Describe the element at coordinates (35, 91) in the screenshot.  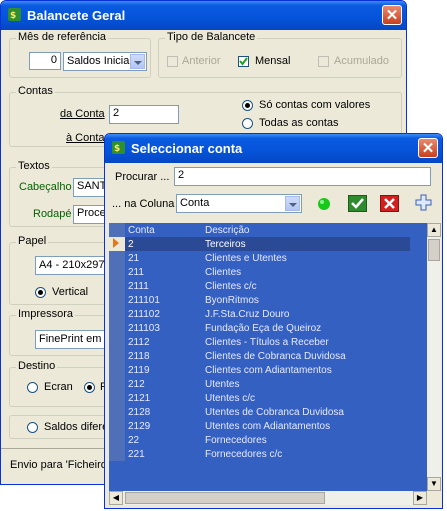
I see `contas-label: Contas` at that location.